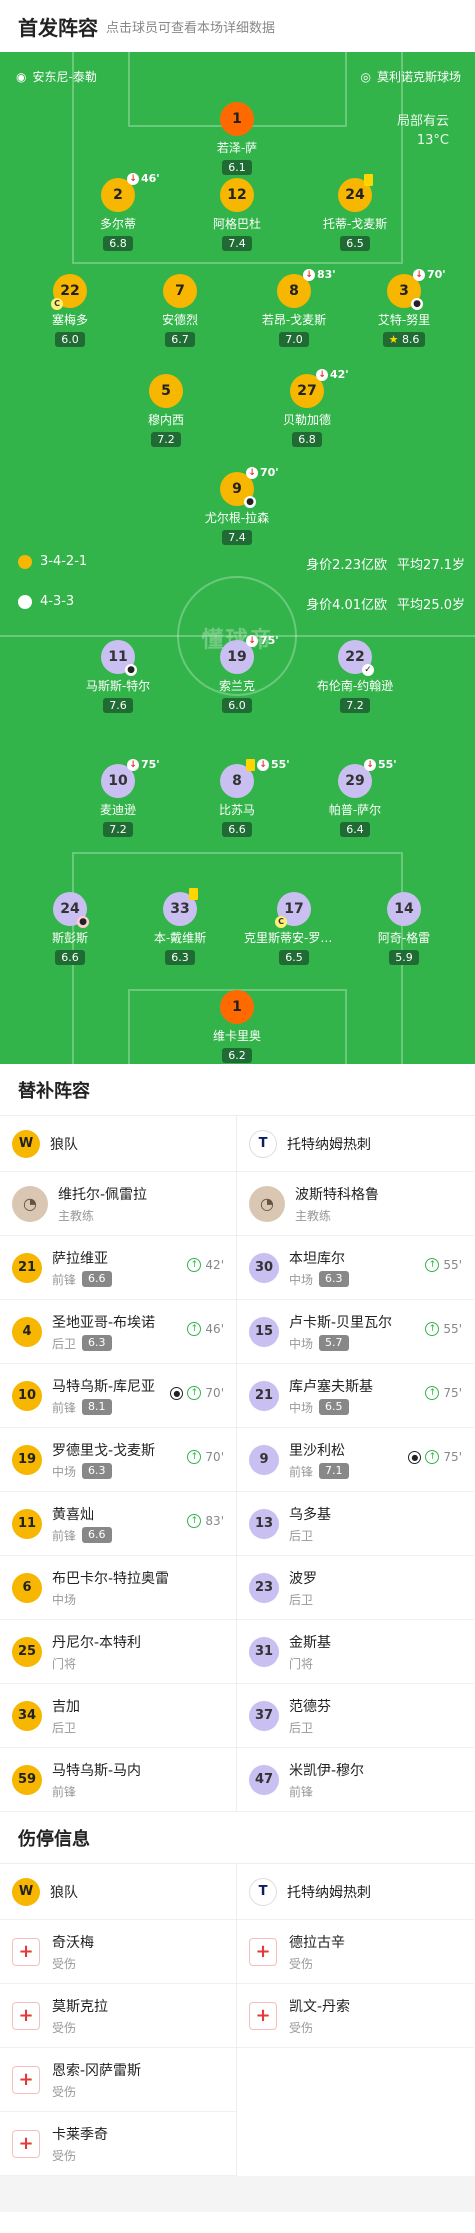  What do you see at coordinates (118, 676) in the screenshot?
I see `away-player: 11 ● 马斯斯-特尔 7.6` at bounding box center [118, 676].